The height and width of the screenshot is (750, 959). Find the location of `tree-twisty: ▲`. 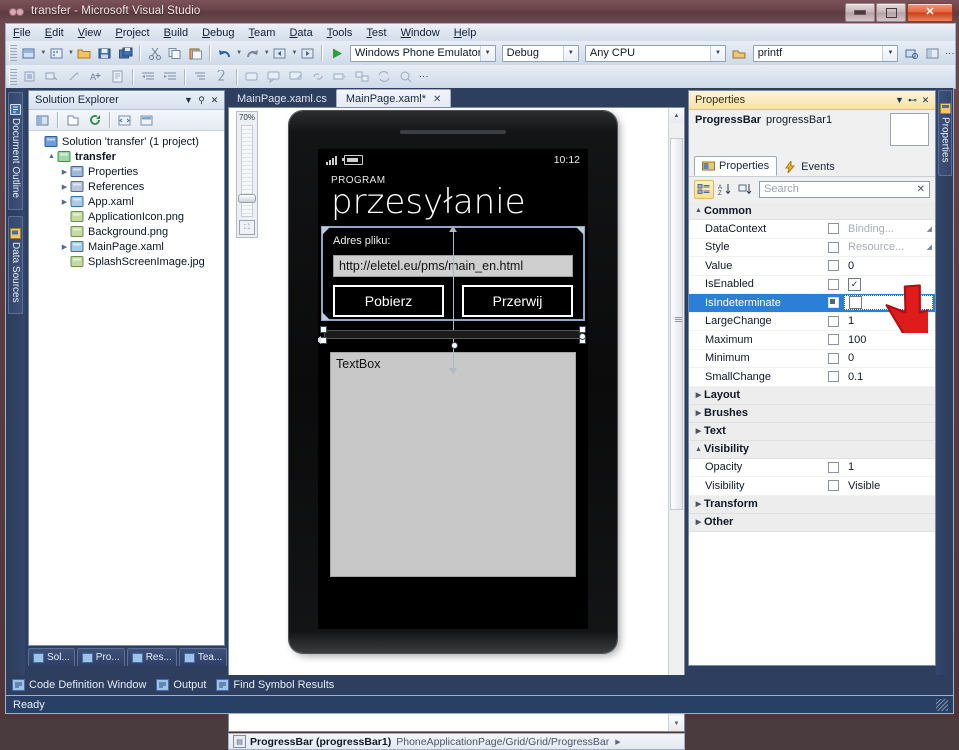

tree-twisty: ▲ is located at coordinates (51, 156).